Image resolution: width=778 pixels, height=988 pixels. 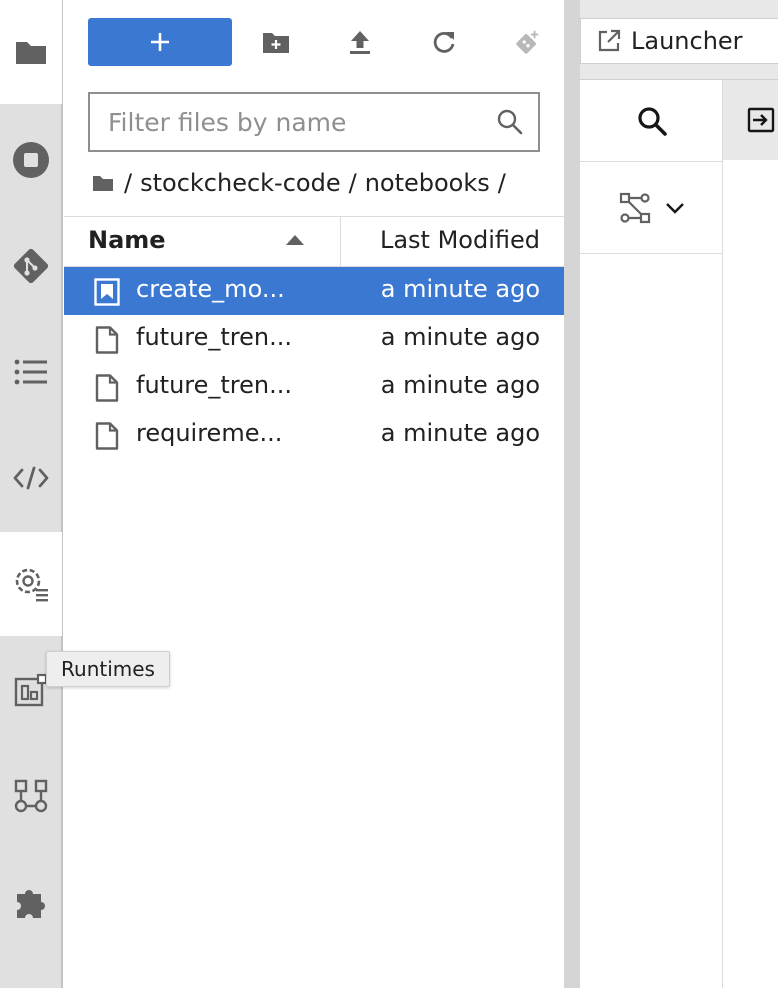 I want to click on notebook-icon, so click(x=107, y=292).